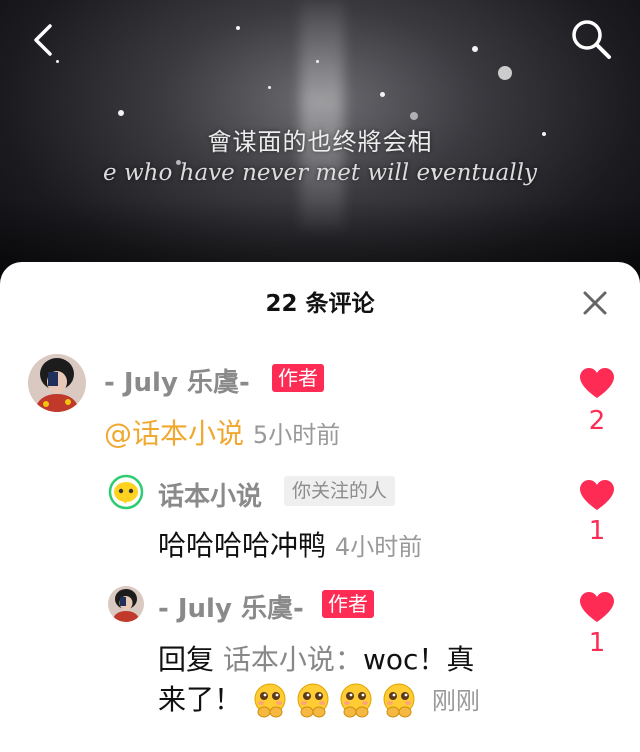  What do you see at coordinates (322, 115) in the screenshot?
I see `light-beam` at bounding box center [322, 115].